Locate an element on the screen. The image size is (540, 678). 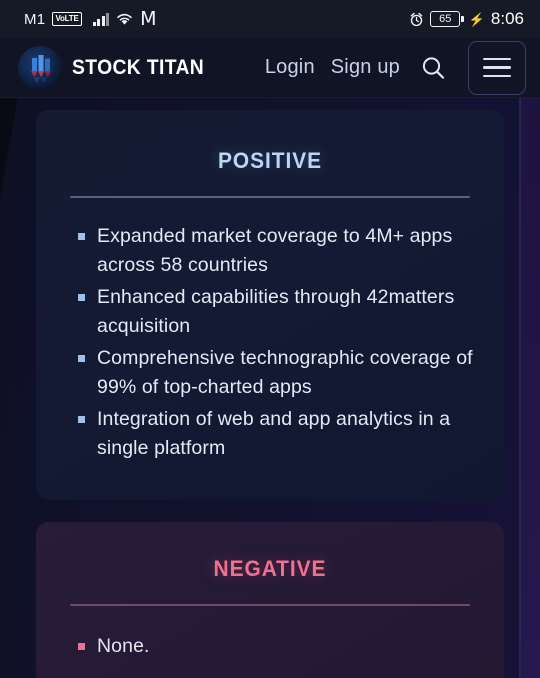
carrier-label: M1 is located at coordinates (35, 19).